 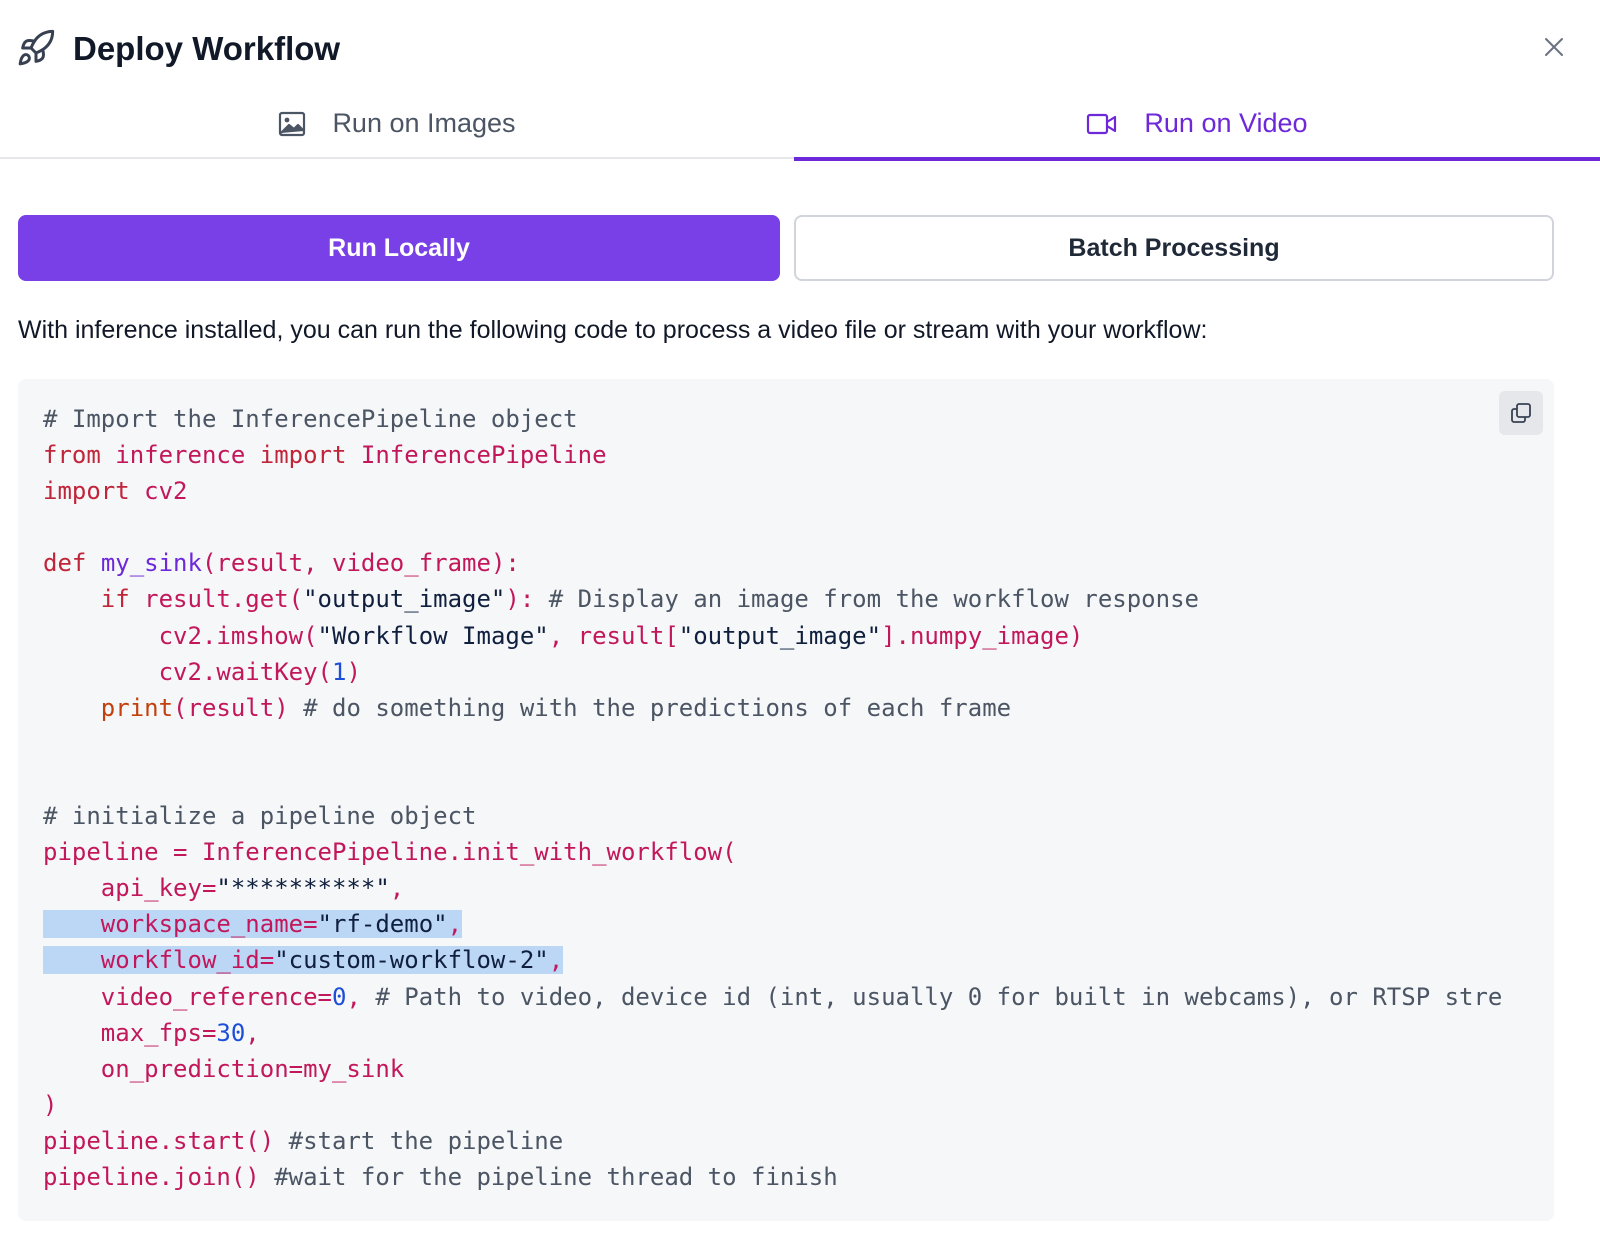 I want to click on code-token: "Workflow Image", so click(x=433, y=635).